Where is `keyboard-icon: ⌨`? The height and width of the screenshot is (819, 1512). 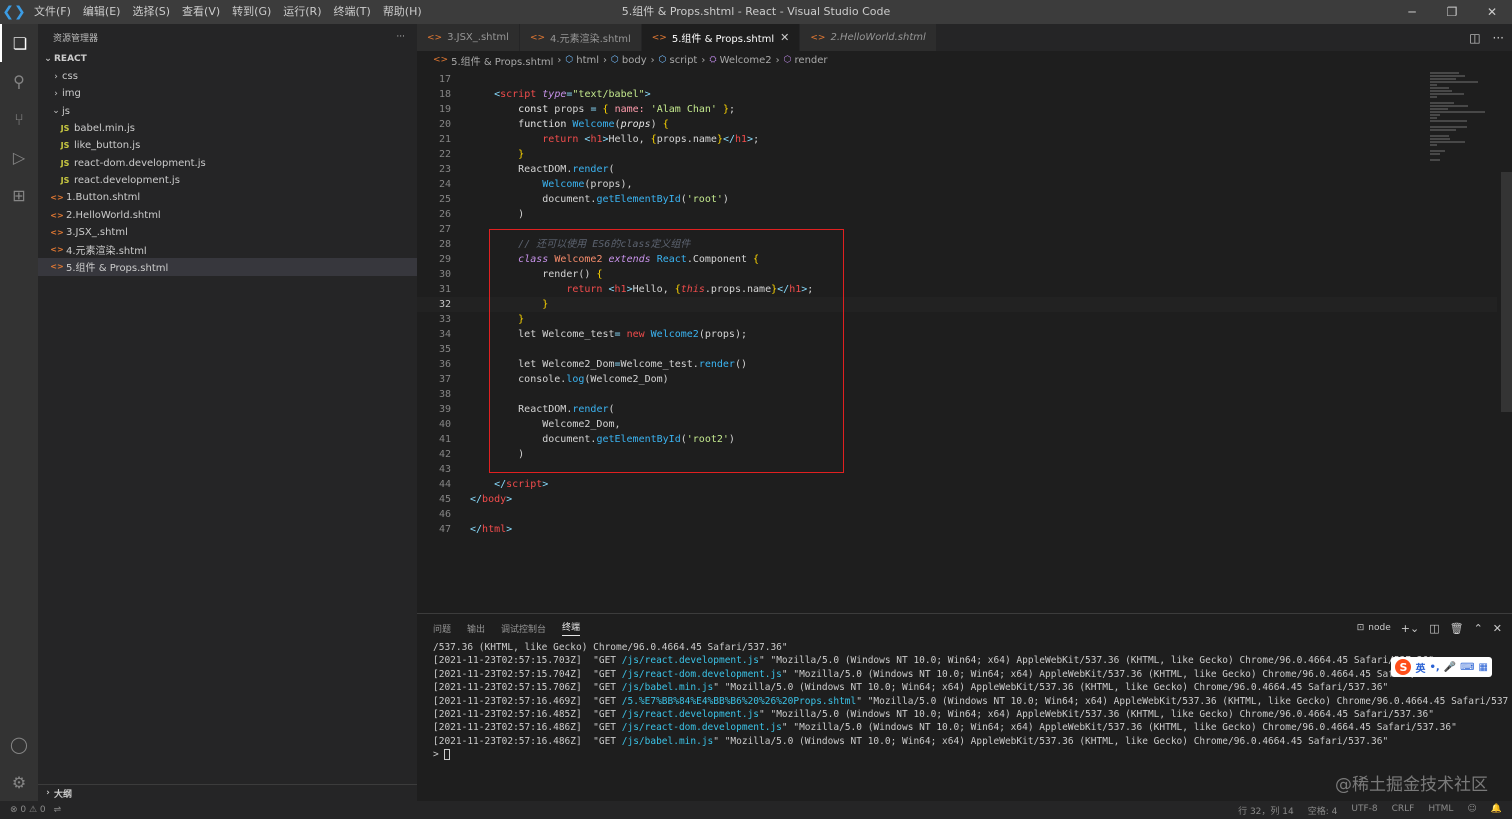 keyboard-icon: ⌨ is located at coordinates (1467, 667).